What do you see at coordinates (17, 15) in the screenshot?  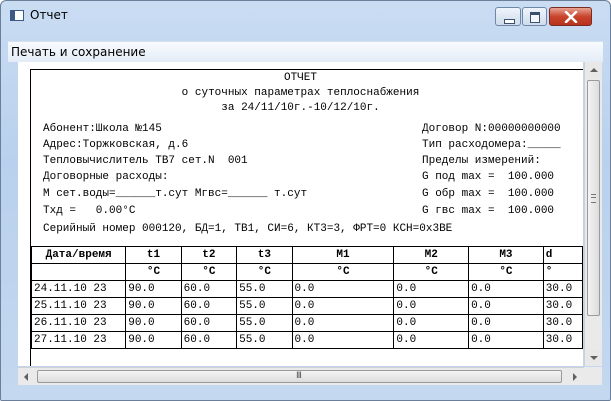 I see `window-icon` at bounding box center [17, 15].